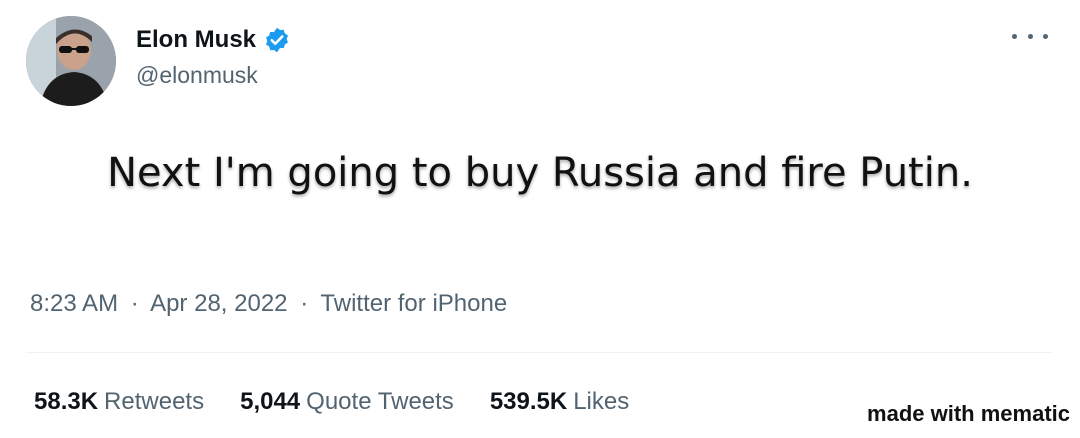 This screenshot has height=438, width=1080. I want to click on quote-tweets-label: Quote Tweets, so click(380, 401).